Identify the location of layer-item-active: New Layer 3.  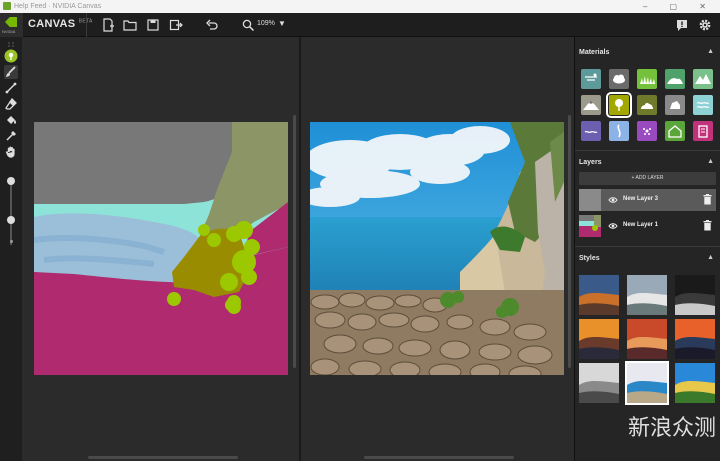
(647, 200).